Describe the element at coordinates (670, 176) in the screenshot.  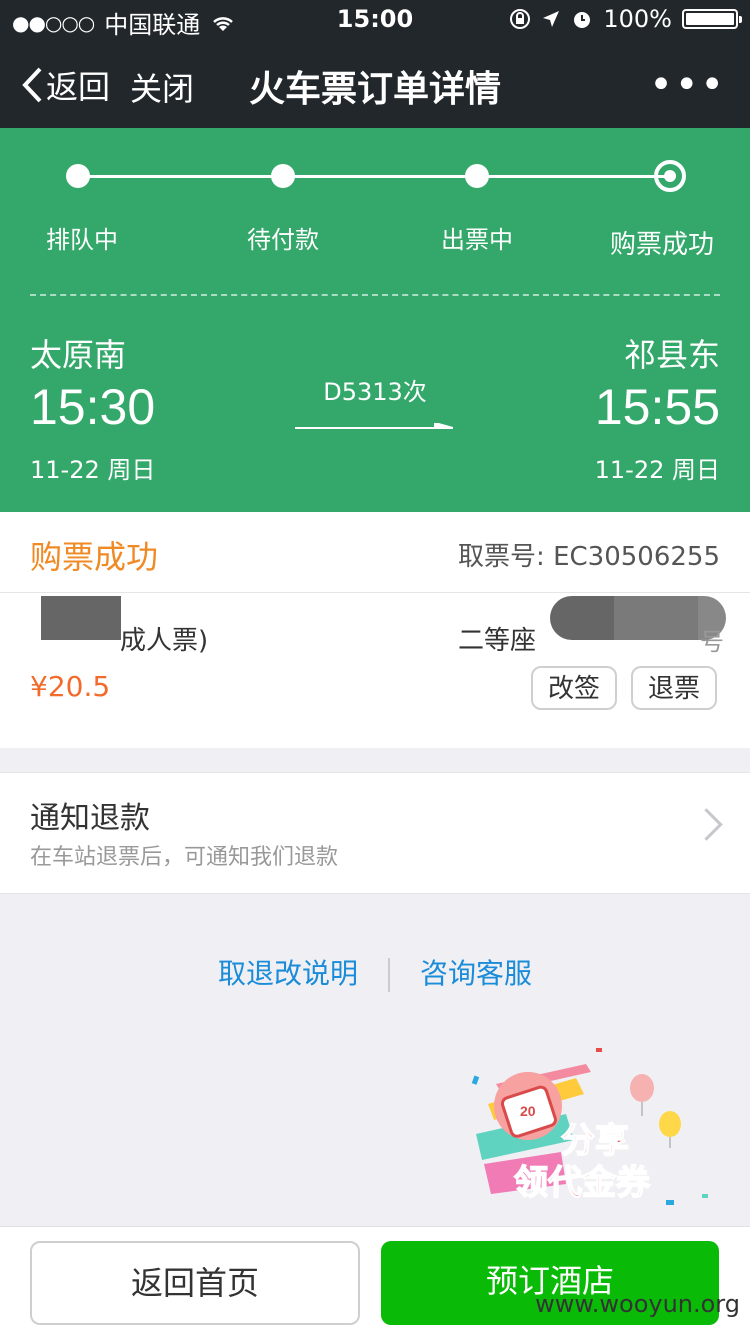
I see `step-dot-success` at that location.